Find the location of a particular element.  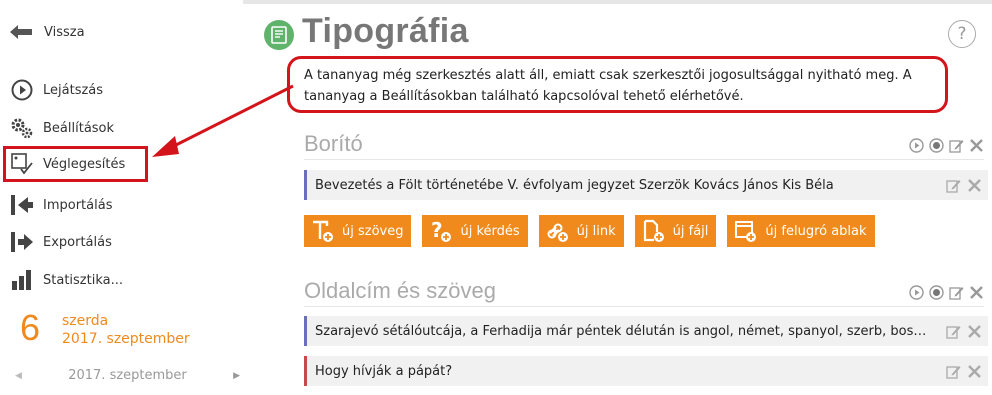

page-title: Tipográfia is located at coordinates (385, 31).